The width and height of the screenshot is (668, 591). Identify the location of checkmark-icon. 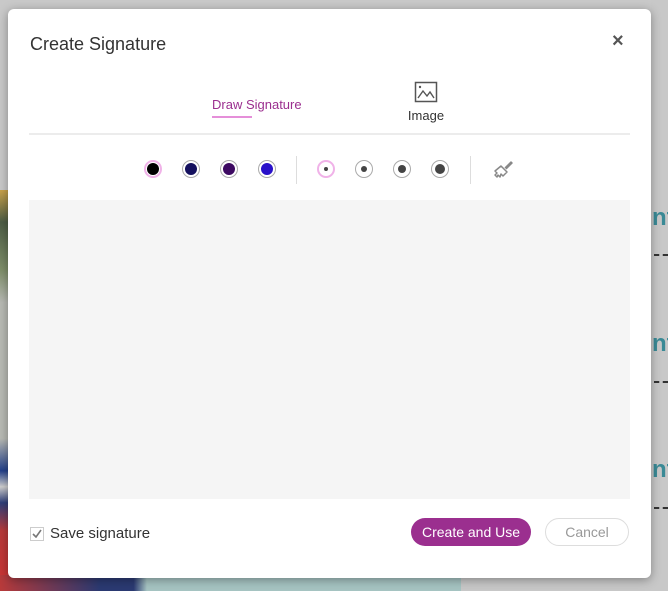
(37, 533).